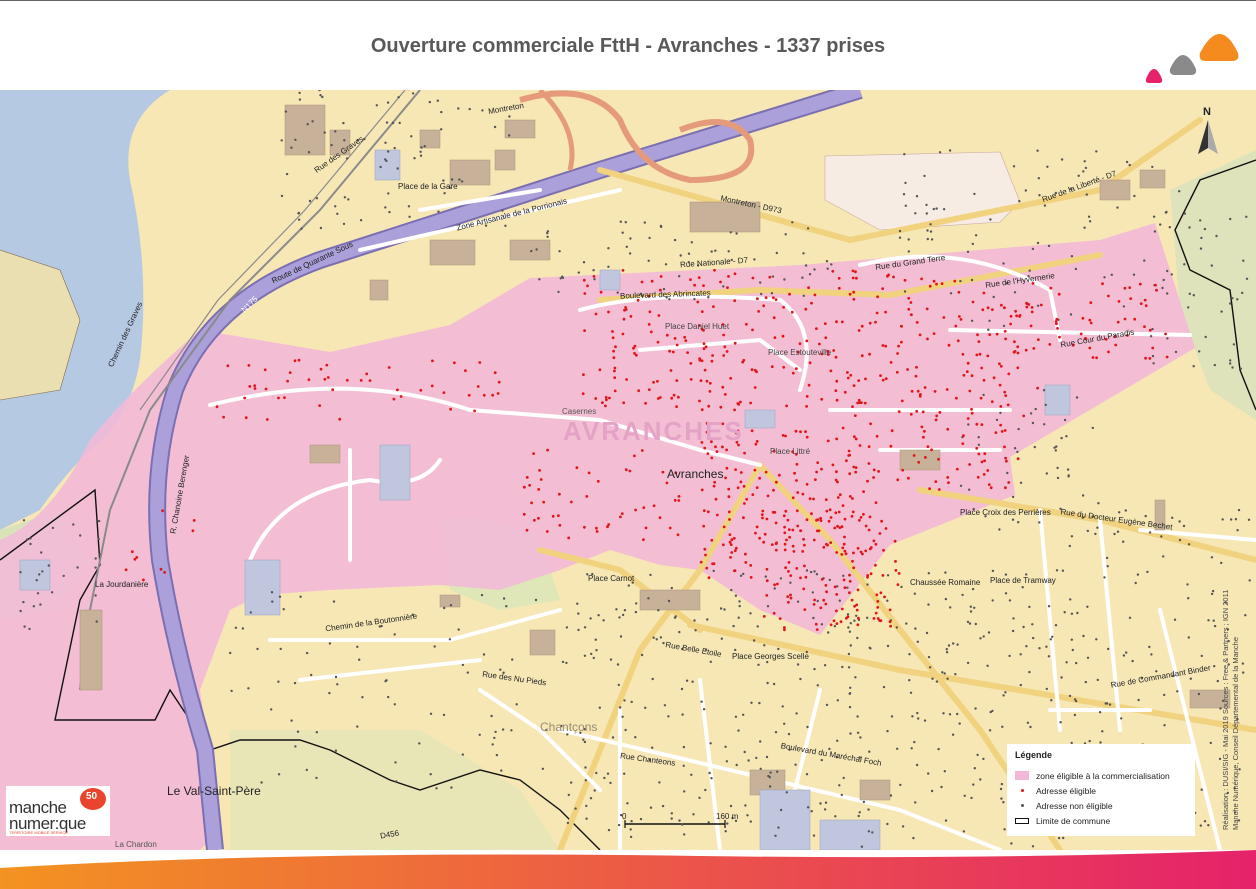 The image size is (1256, 889). What do you see at coordinates (1101, 805) in the screenshot?
I see `legend-item-non-eligible: Adresse non éligible` at bounding box center [1101, 805].